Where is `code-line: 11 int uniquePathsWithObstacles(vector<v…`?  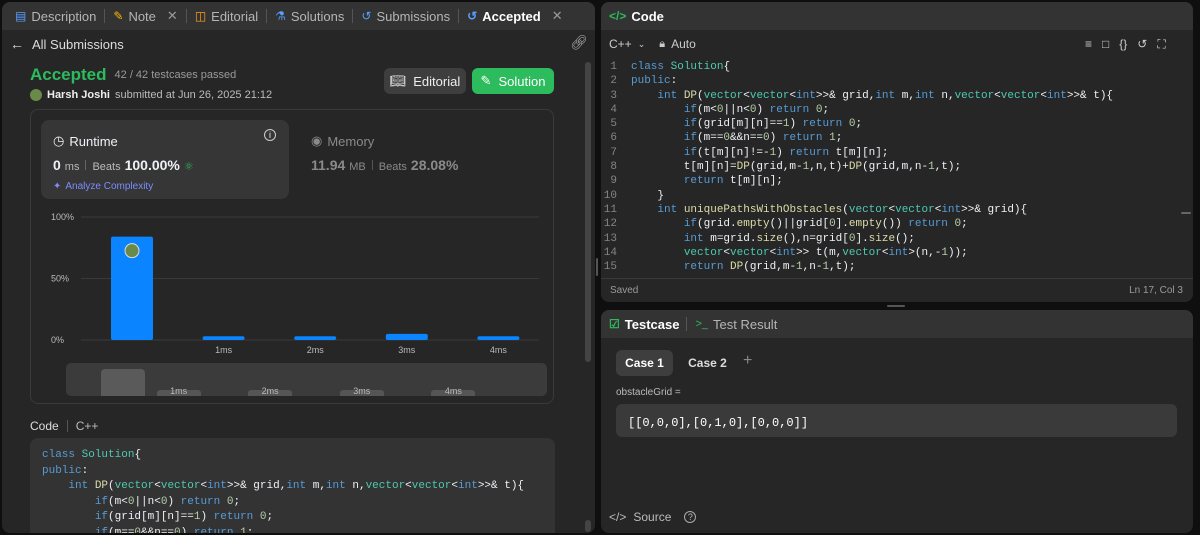
code-line: 11 int uniquePathsWithObstacles(vector<v… is located at coordinates (897, 210).